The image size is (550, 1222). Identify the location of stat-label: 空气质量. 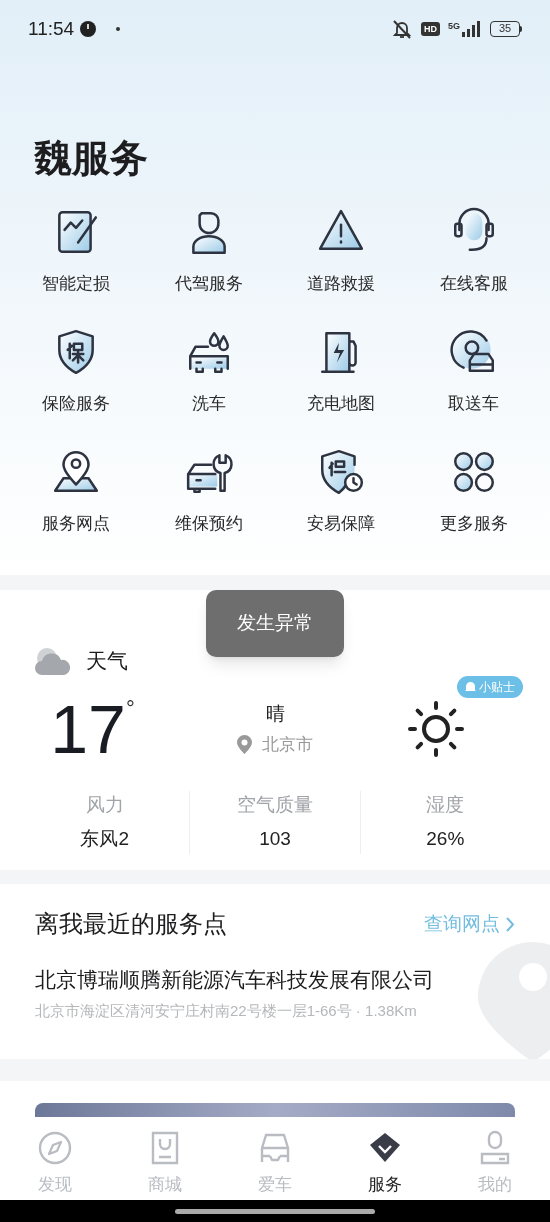
(275, 804).